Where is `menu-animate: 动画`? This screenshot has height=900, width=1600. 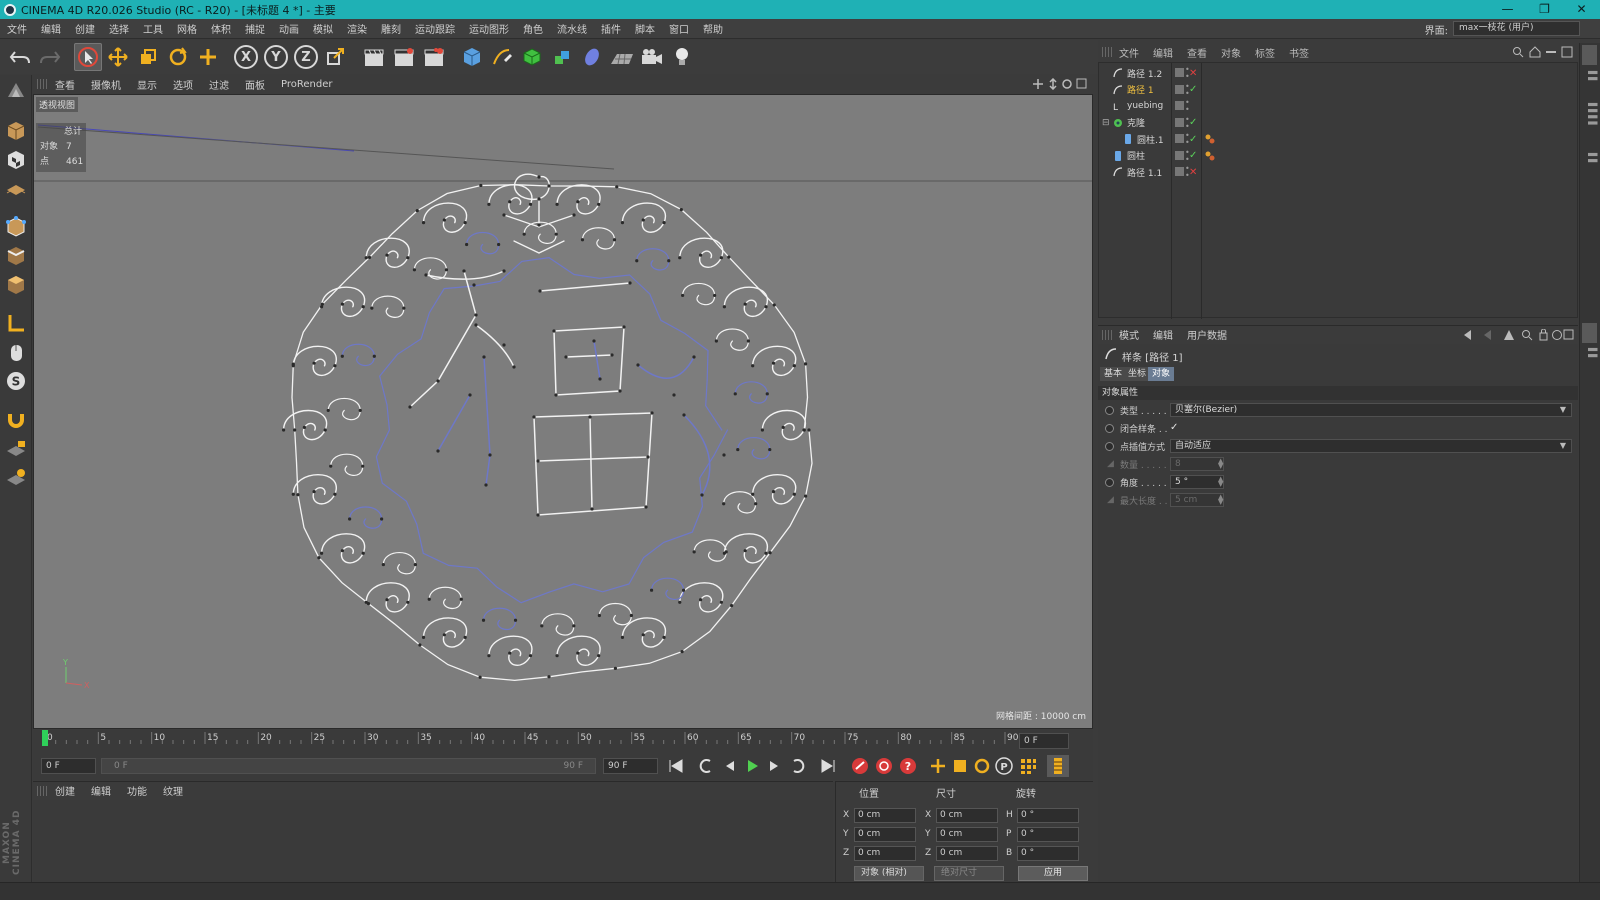 menu-animate: 动画 is located at coordinates (289, 28).